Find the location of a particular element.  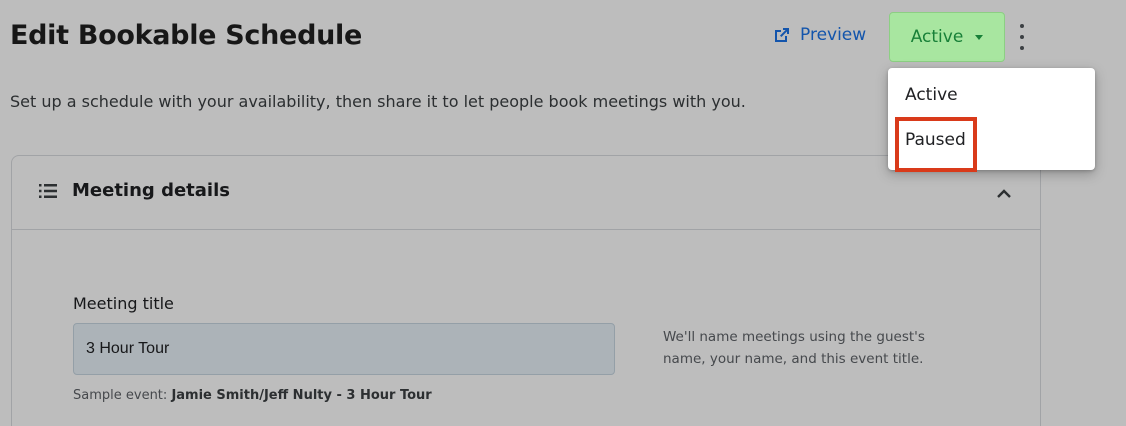

more-vert-icon is located at coordinates (1022, 37).